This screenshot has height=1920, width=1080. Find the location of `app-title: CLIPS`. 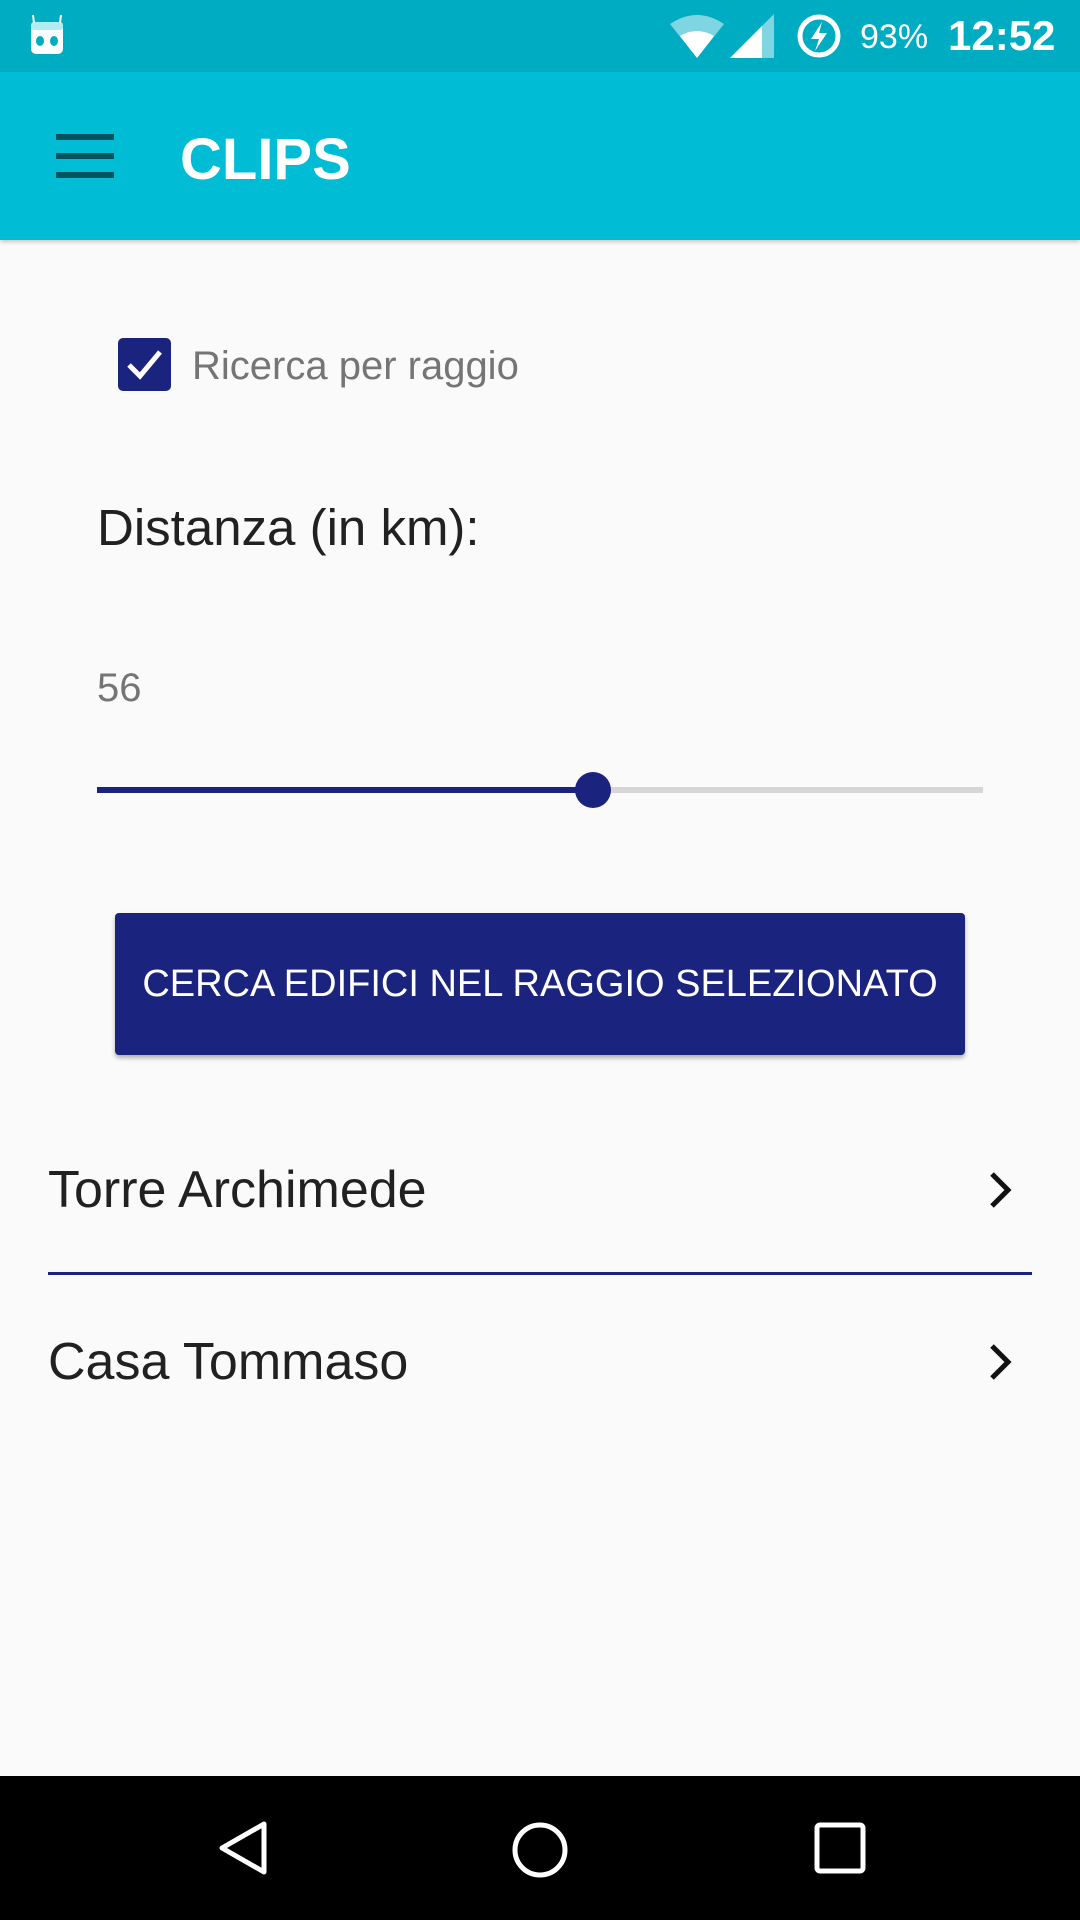

app-title: CLIPS is located at coordinates (265, 159).